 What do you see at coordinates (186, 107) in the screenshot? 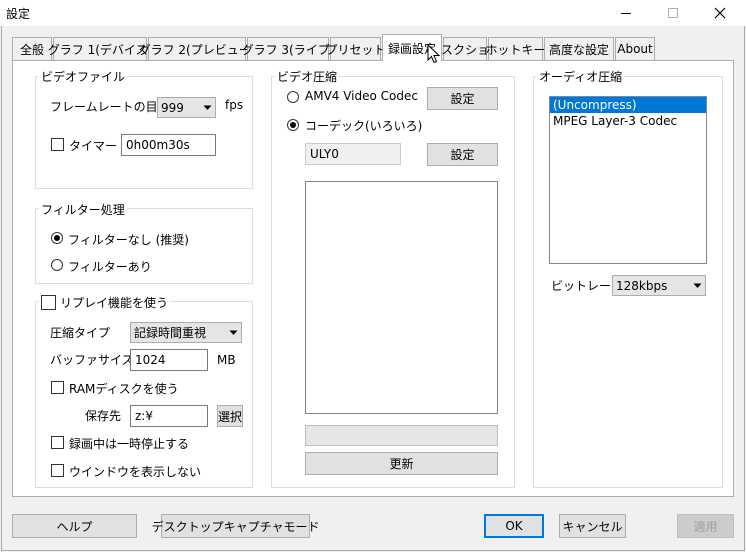
I see `framerate-select: 999` at bounding box center [186, 107].